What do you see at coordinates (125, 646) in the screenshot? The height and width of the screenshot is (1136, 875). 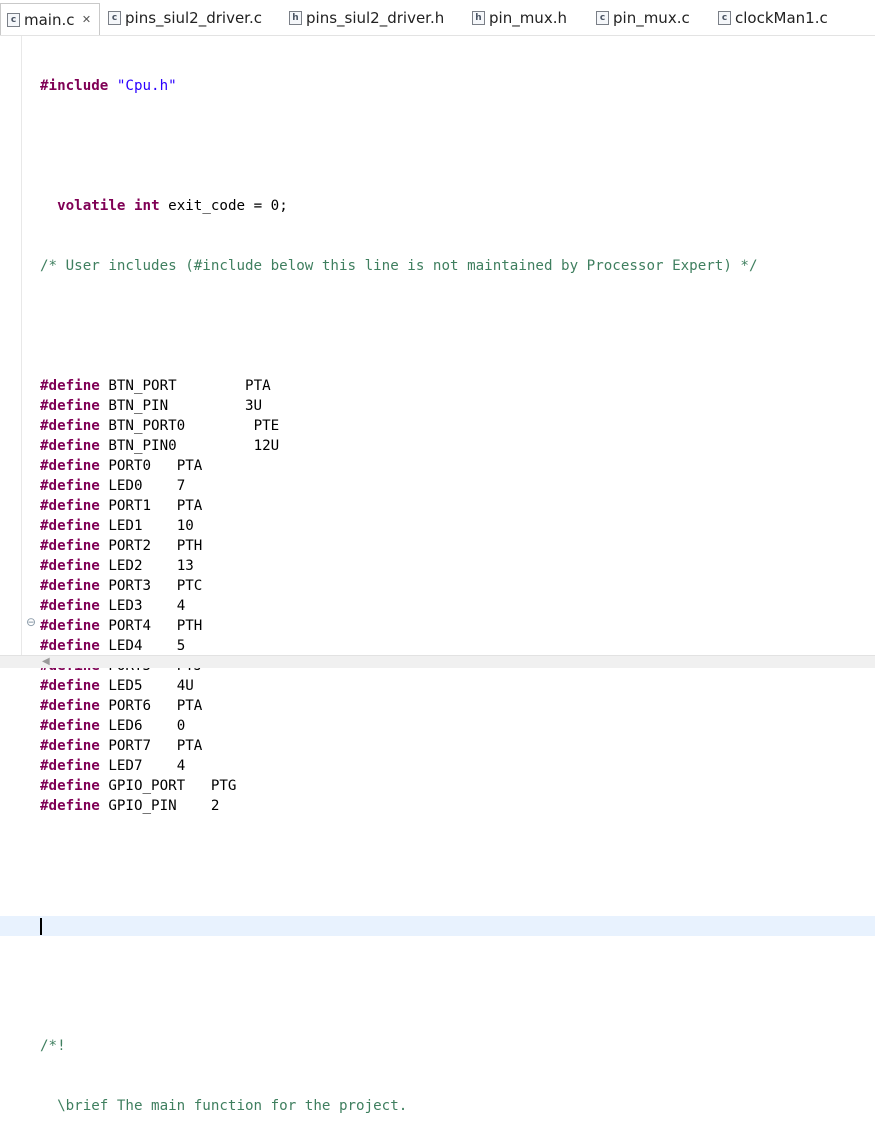 I see `macro-name: LED4` at bounding box center [125, 646].